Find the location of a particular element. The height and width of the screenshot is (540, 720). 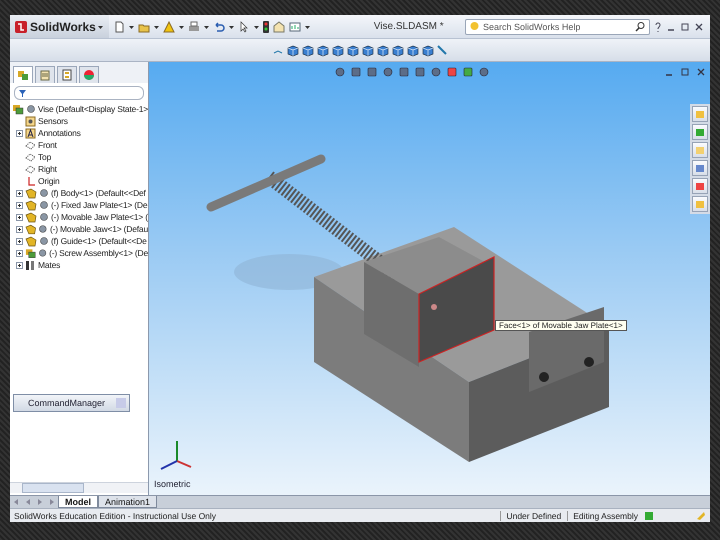

display-manager-icon is located at coordinates (89, 74).